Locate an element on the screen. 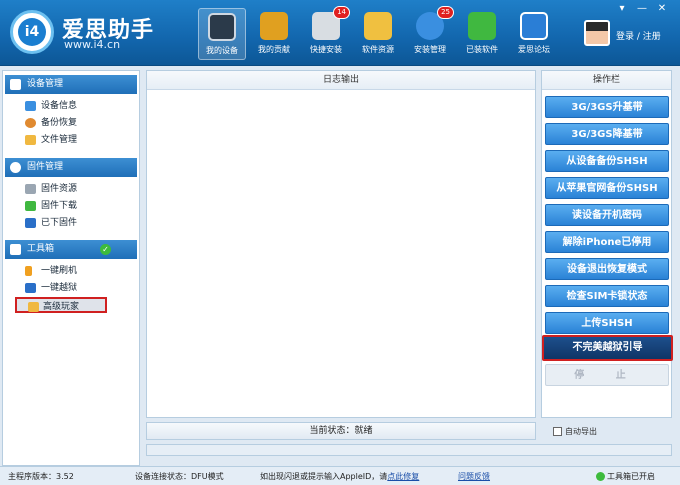 The image size is (680, 485). avatar is located at coordinates (597, 33).